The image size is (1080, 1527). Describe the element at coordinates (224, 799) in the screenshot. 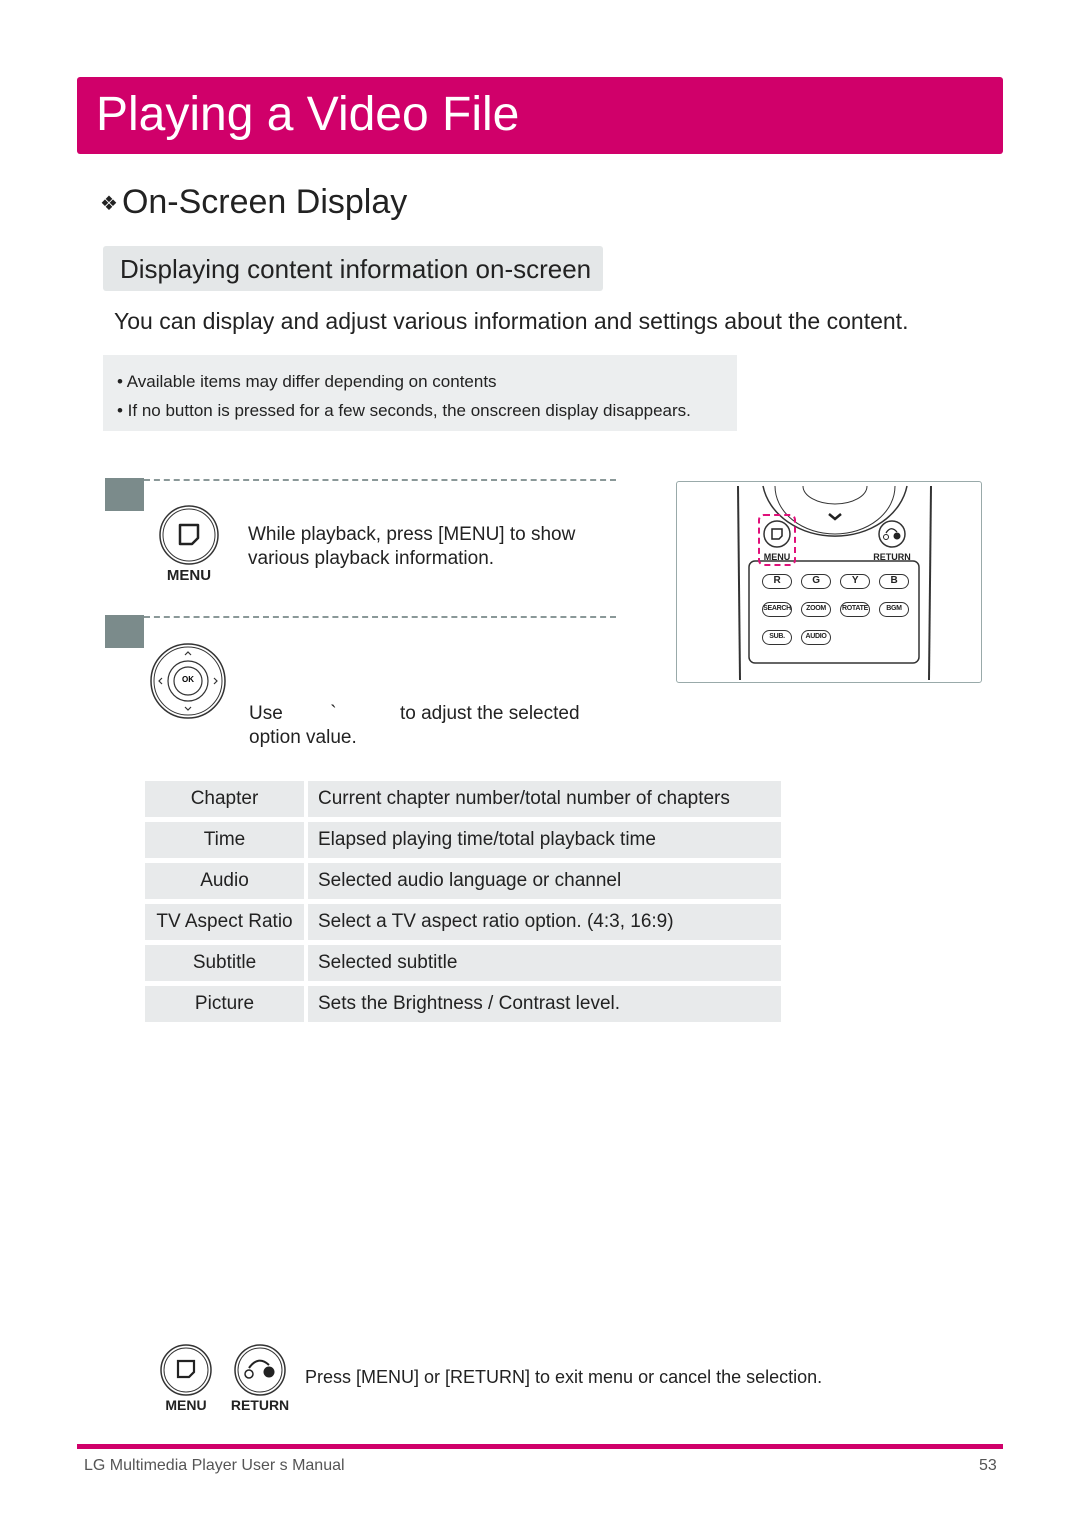

I see `item-name: Chapter` at that location.